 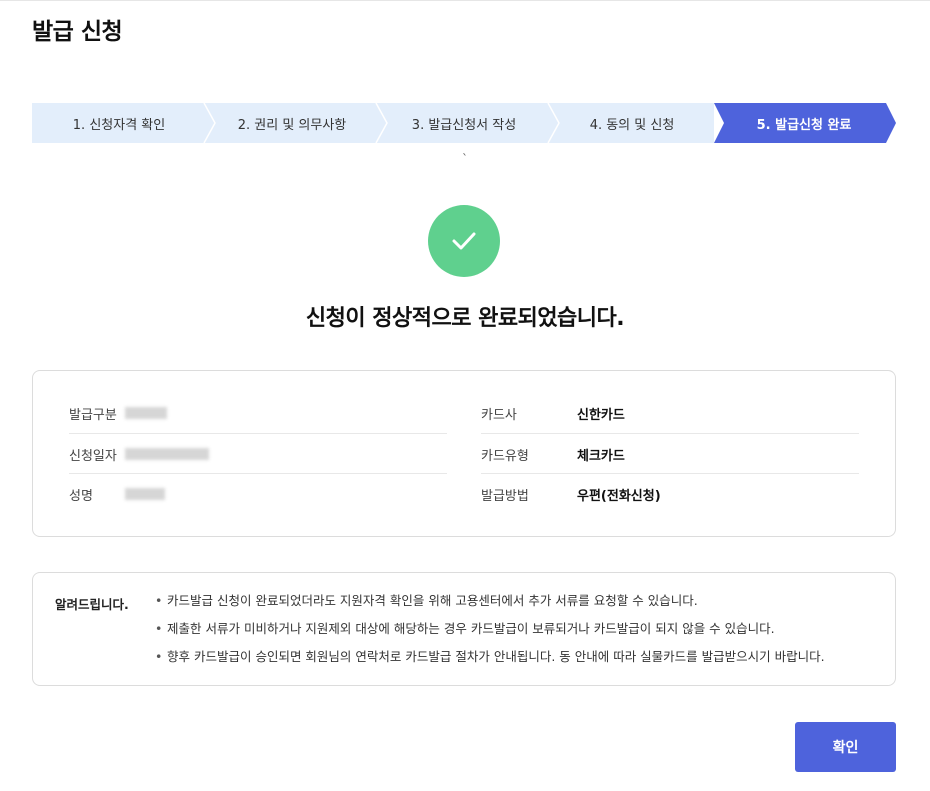 I want to click on check-icon, so click(x=464, y=241).